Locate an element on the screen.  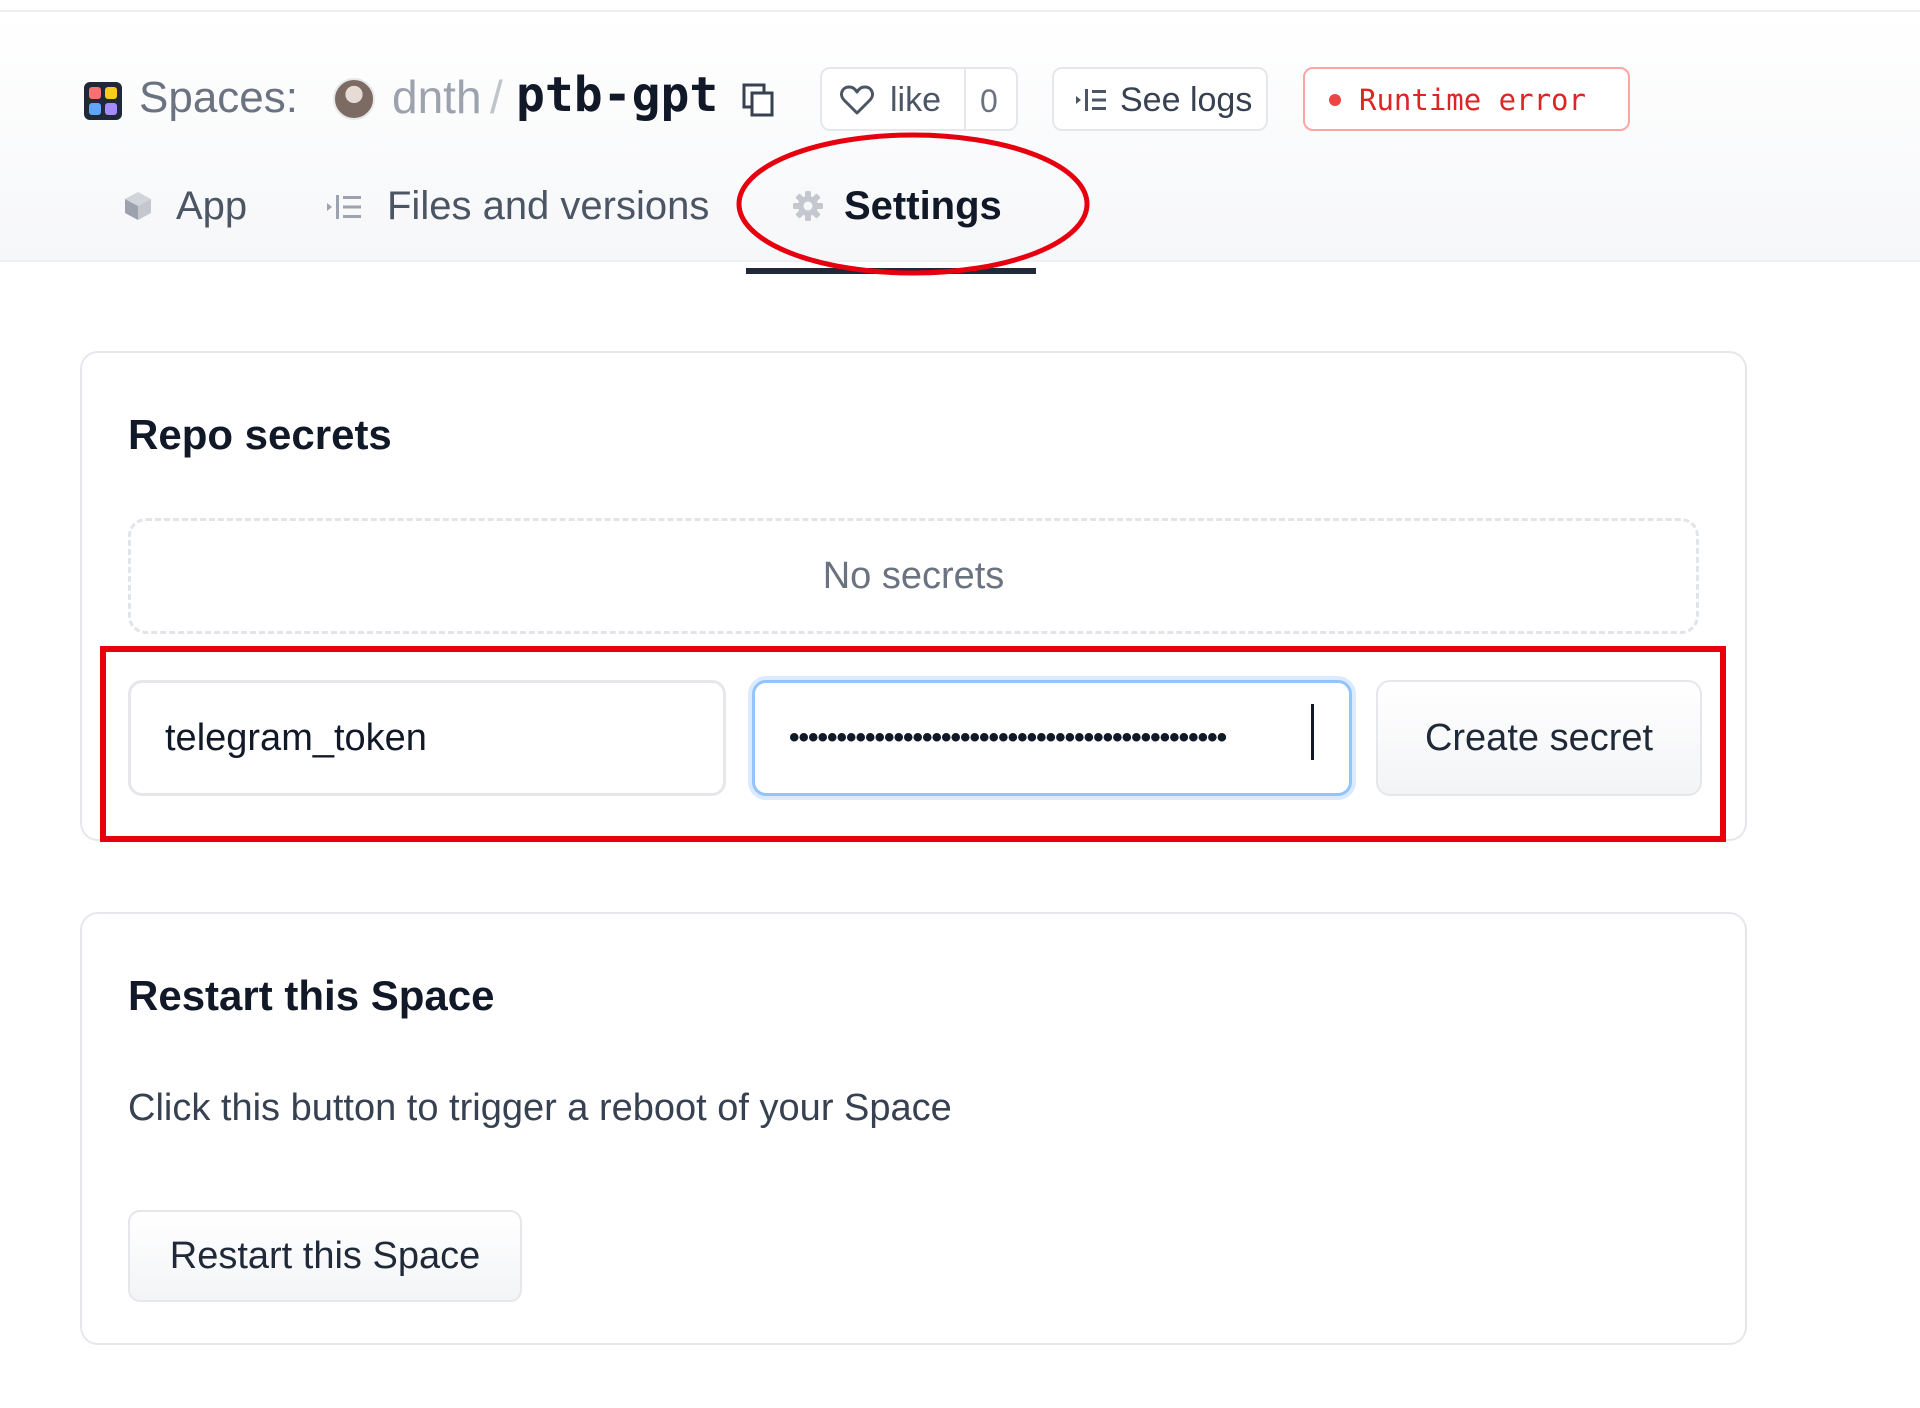
spaces-breadcrumb-link: Spaces: is located at coordinates (218, 98).